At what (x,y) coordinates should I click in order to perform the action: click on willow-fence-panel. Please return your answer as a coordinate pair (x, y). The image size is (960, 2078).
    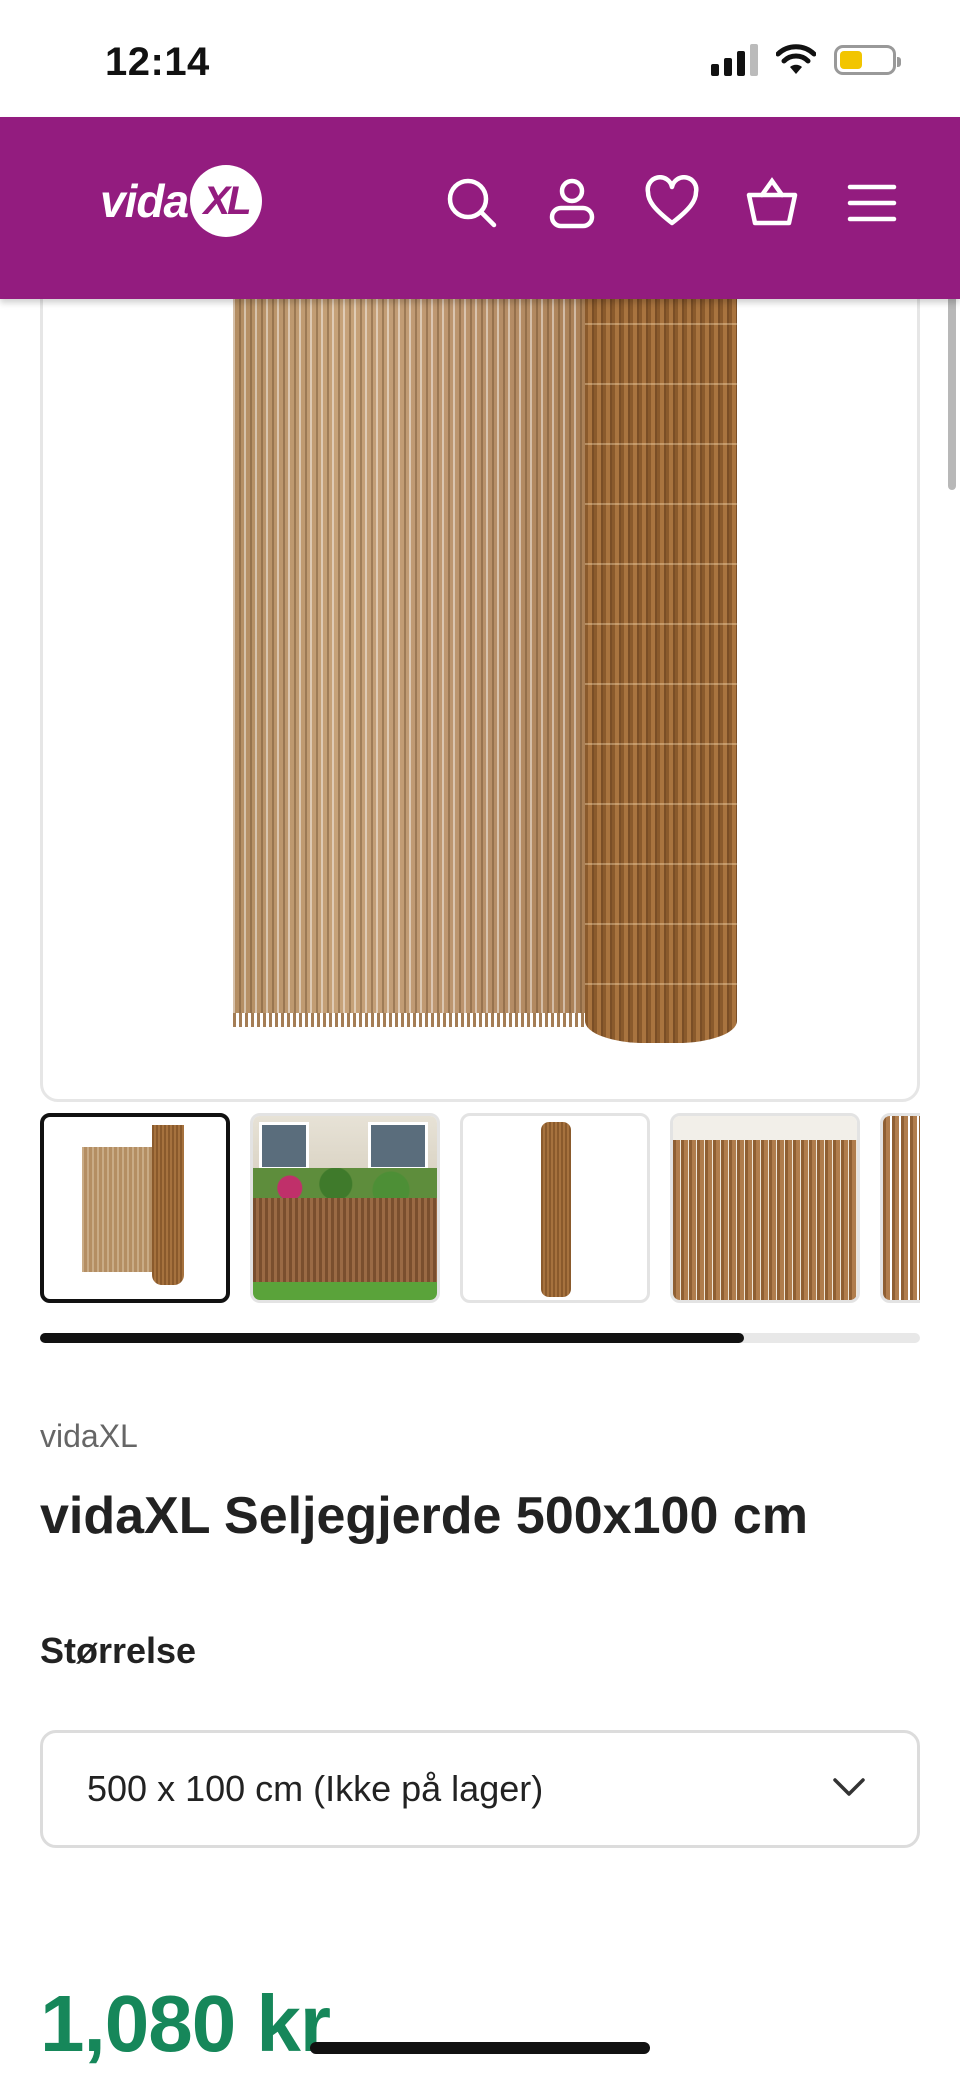
    Looking at the image, I should click on (415, 660).